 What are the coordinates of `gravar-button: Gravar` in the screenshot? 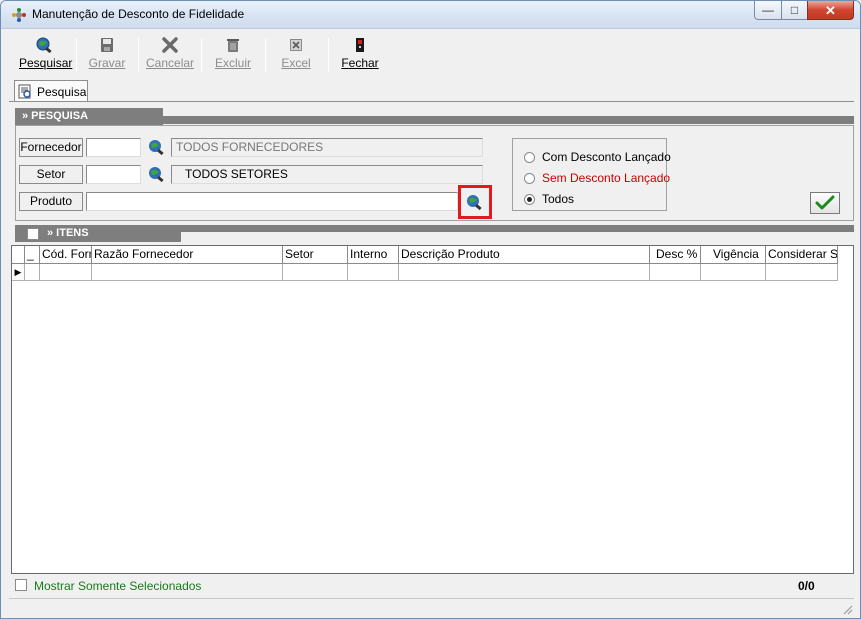 It's located at (107, 55).